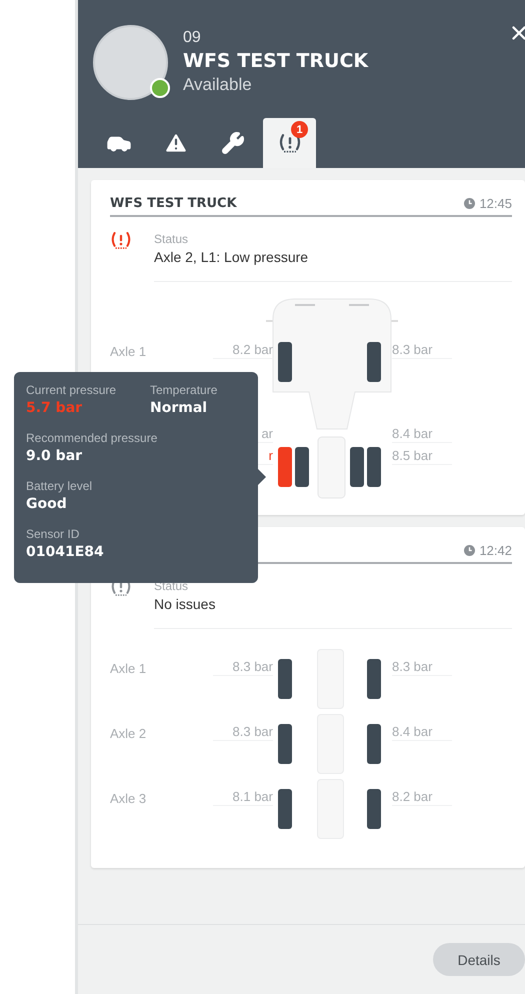 This screenshot has width=525, height=994. Describe the element at coordinates (232, 143) in the screenshot. I see `wrench-icon` at that location.